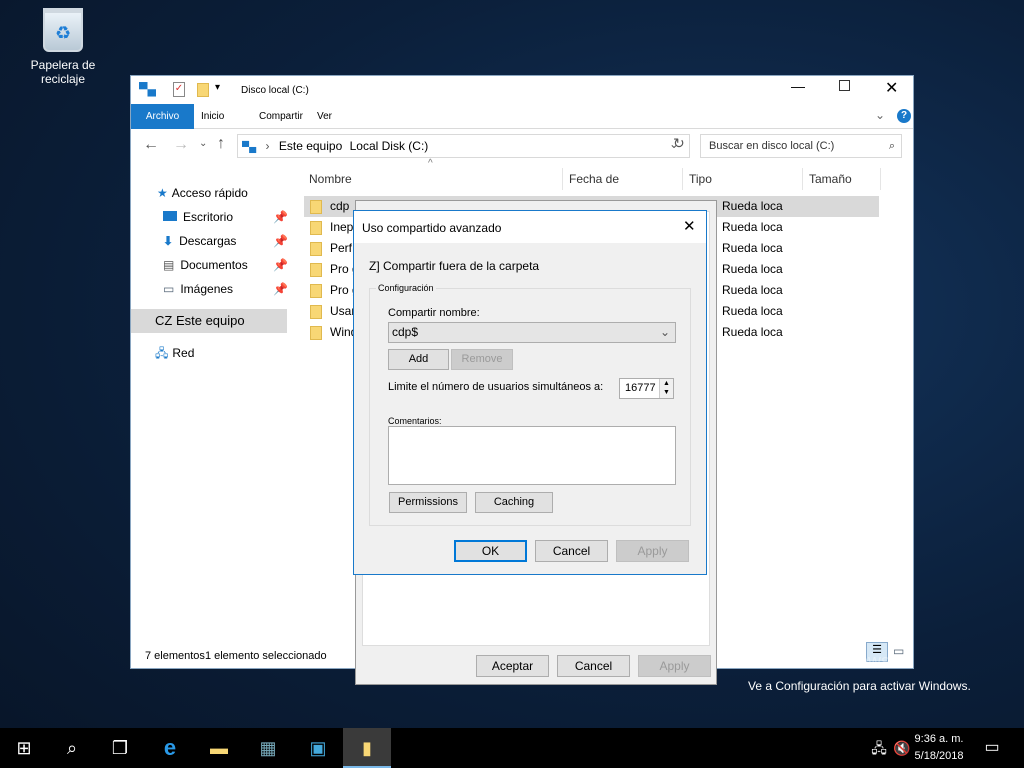 This screenshot has height=768, width=1024. What do you see at coordinates (169, 289) in the screenshot?
I see `pictures-icon: ▭` at bounding box center [169, 289].